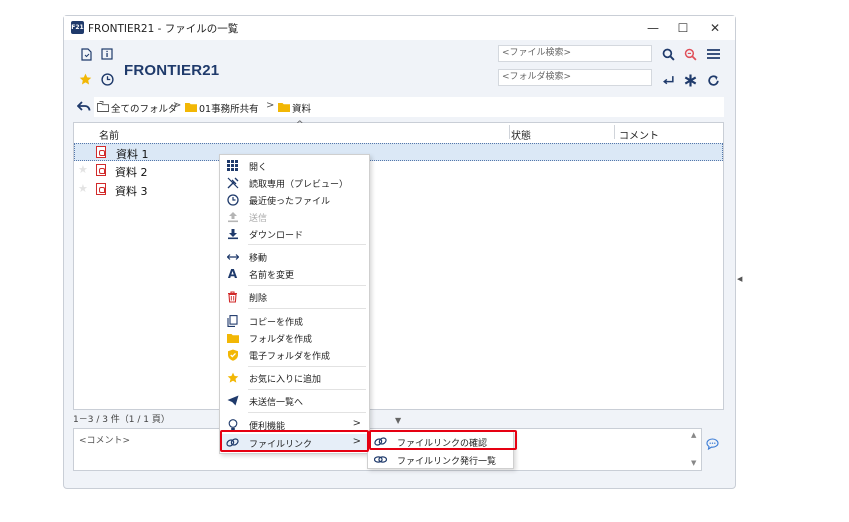 The image size is (849, 522). Describe the element at coordinates (232, 354) in the screenshot. I see `shield-folder-icon` at that location.